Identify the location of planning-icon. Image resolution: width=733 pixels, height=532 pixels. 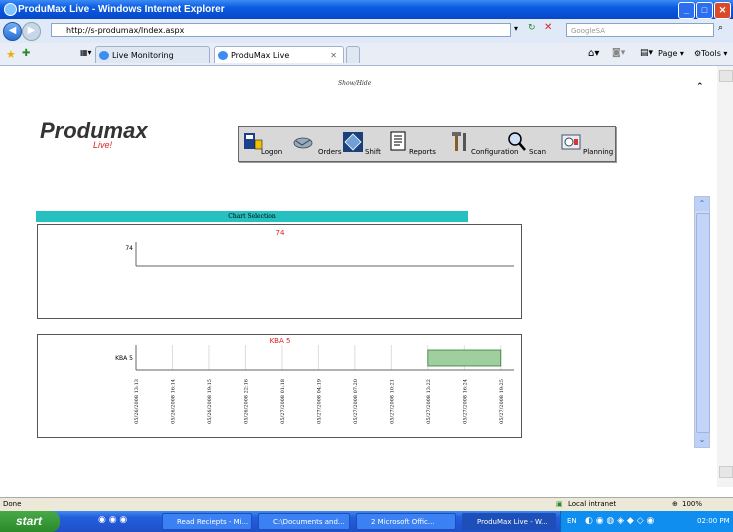
(571, 142).